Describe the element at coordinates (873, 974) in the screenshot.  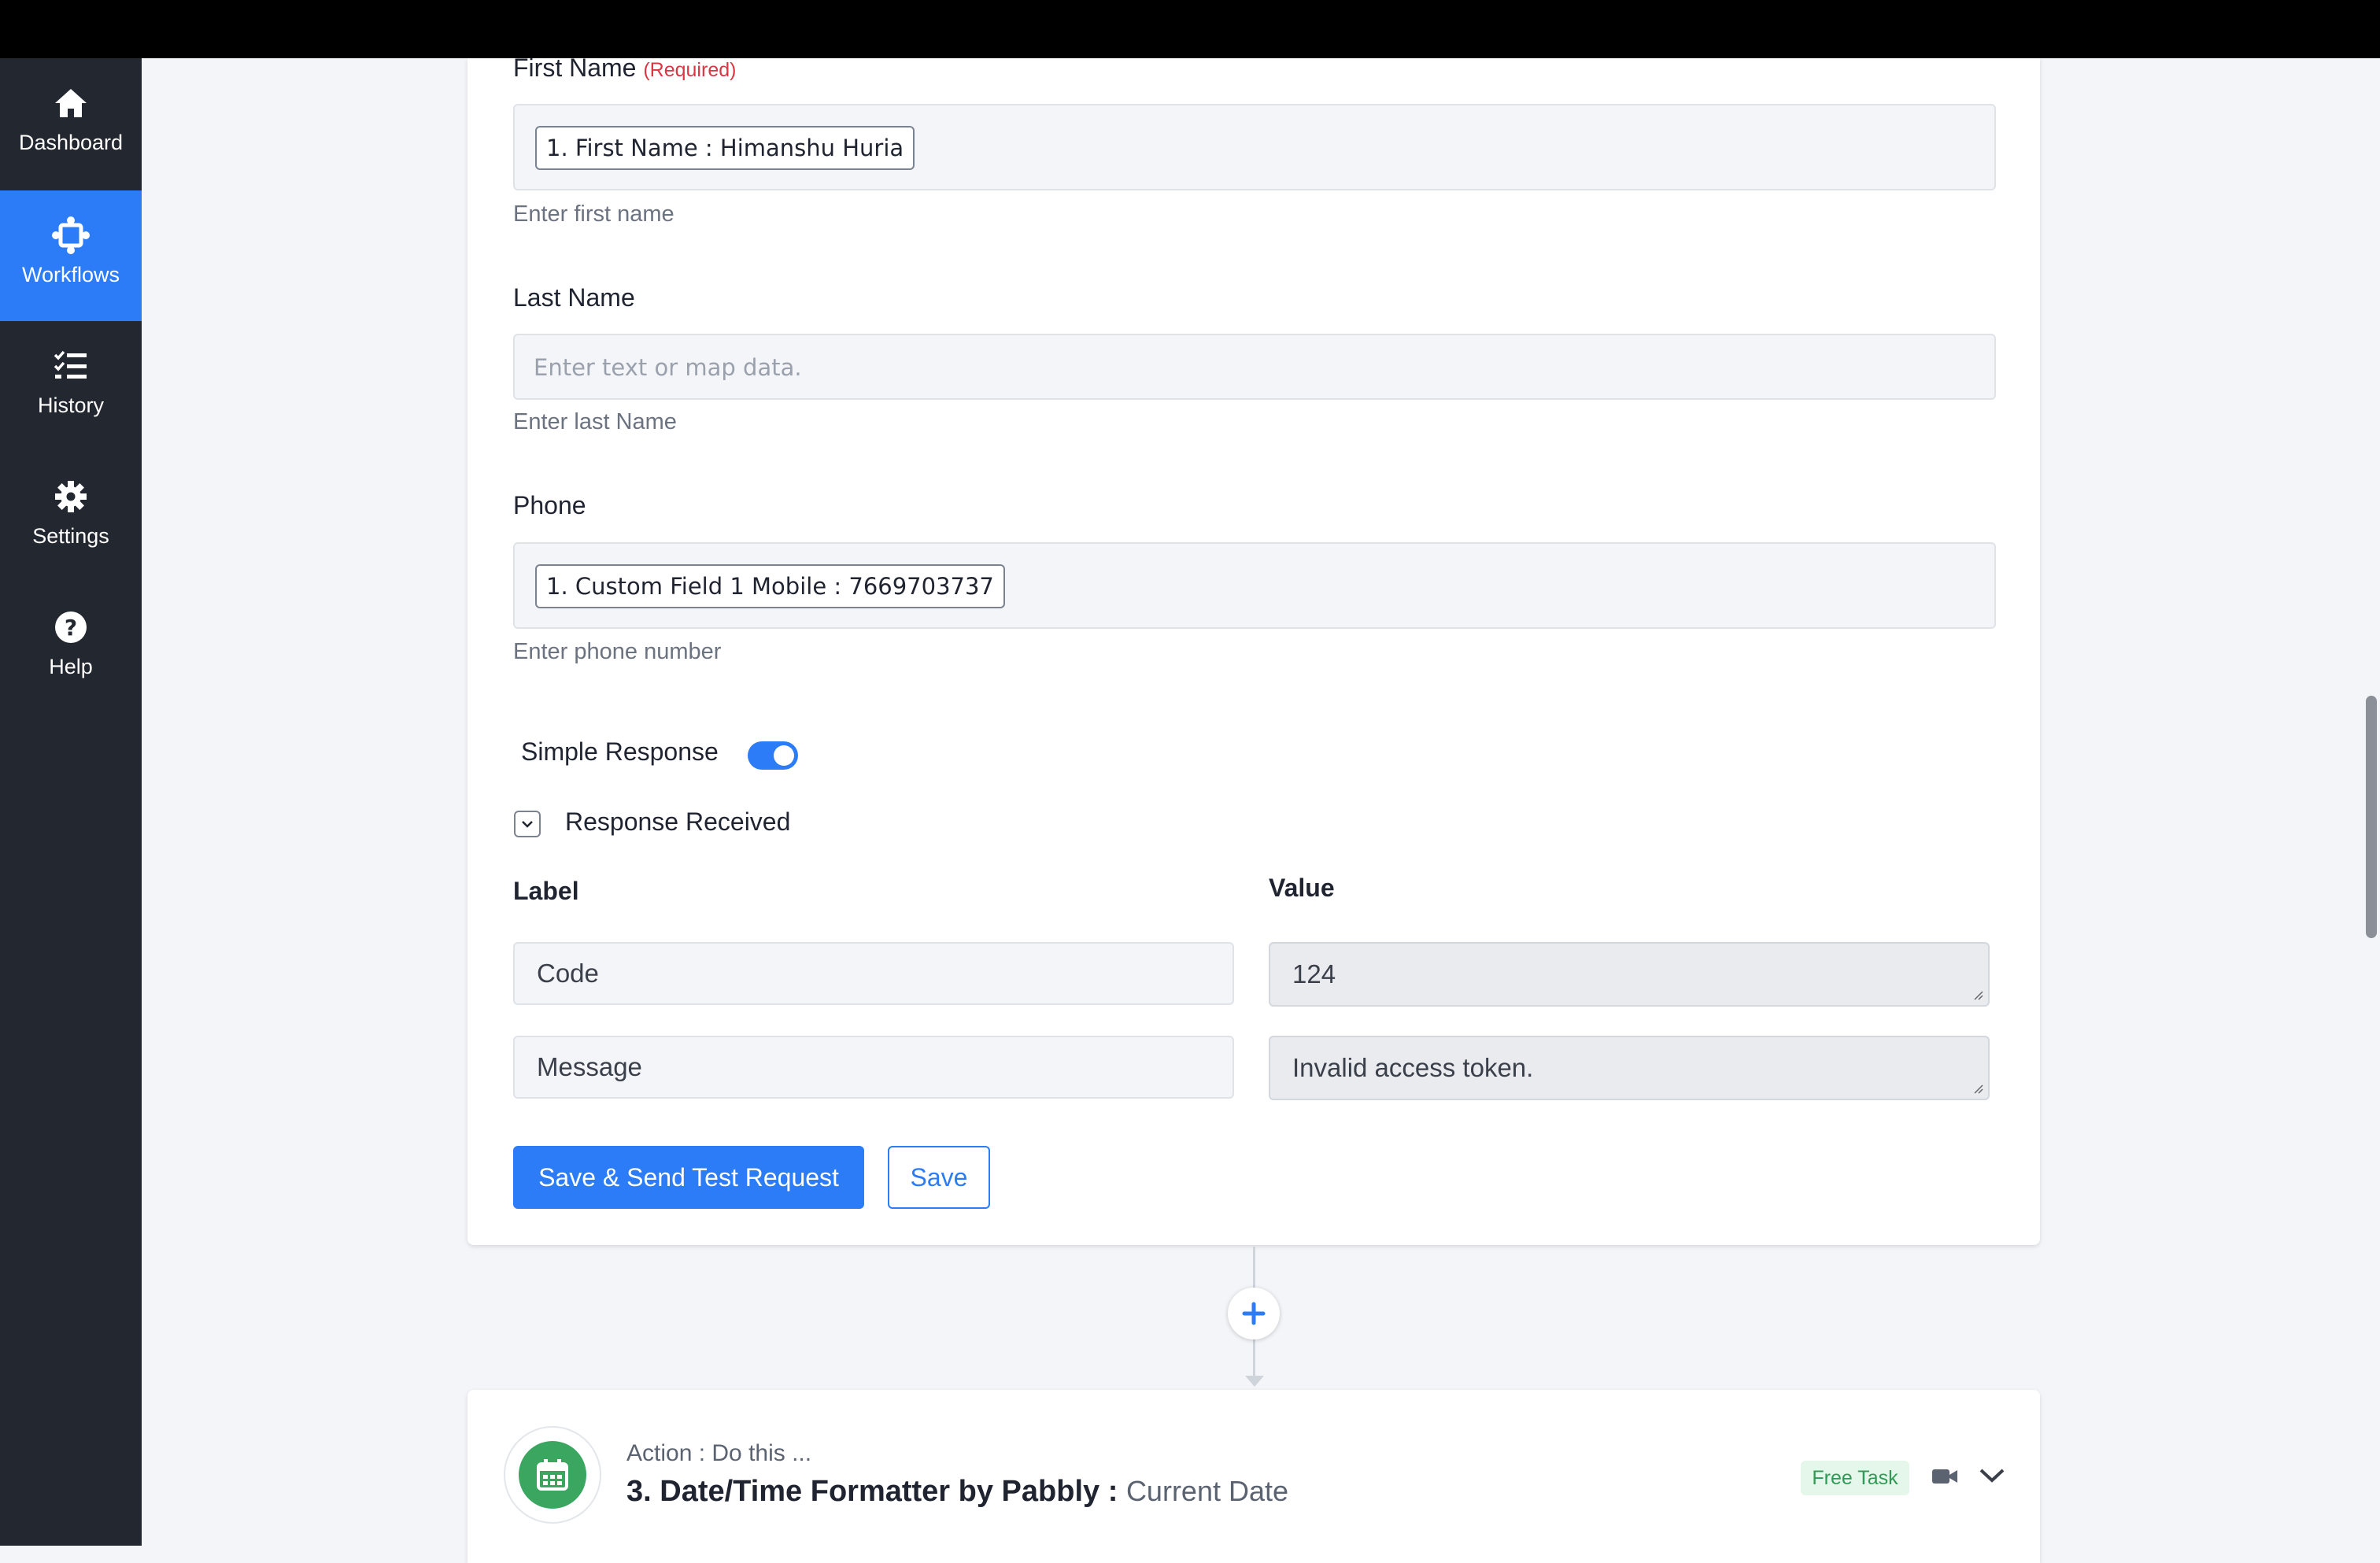
I see `response-label-input: Code` at that location.